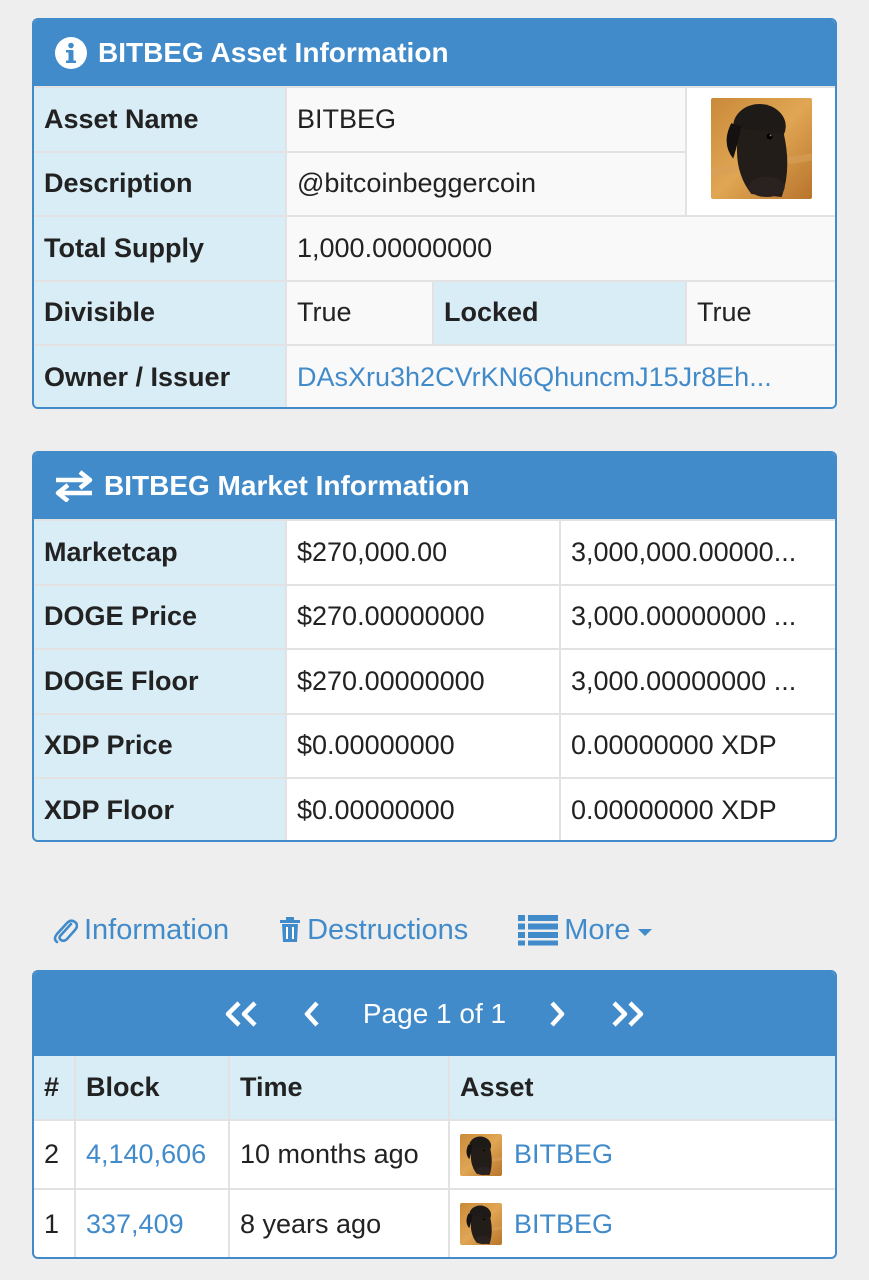 This screenshot has width=869, height=1280. I want to click on table-row: Divisible True Locked True, so click(434, 312).